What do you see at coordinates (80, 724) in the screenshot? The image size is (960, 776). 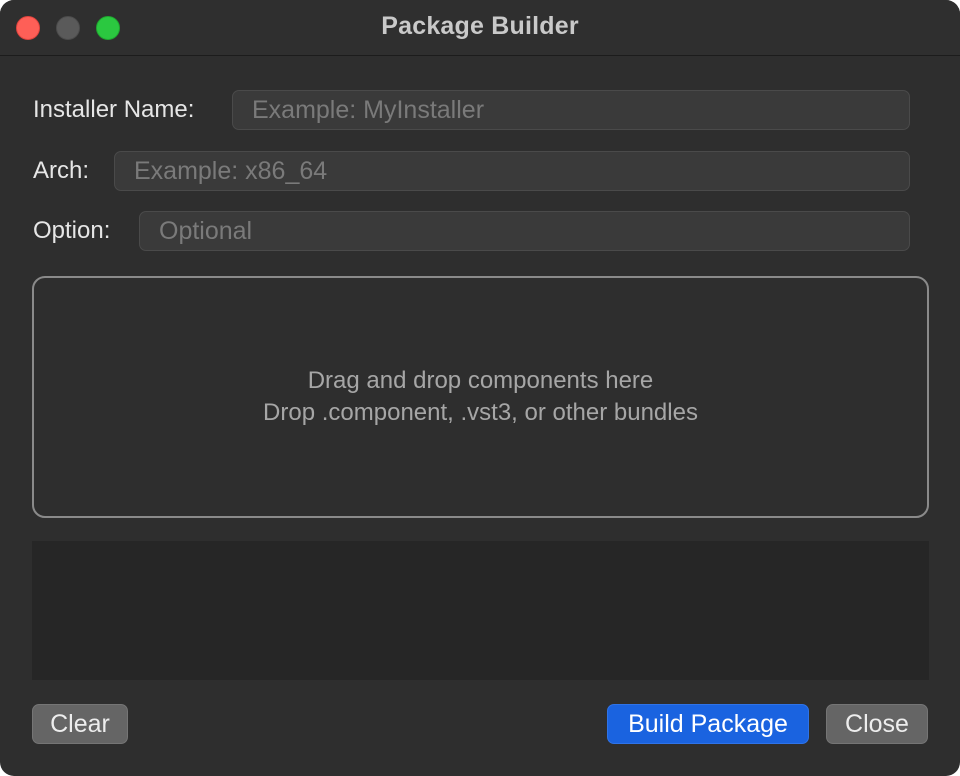 I see `clear-button: Clear` at bounding box center [80, 724].